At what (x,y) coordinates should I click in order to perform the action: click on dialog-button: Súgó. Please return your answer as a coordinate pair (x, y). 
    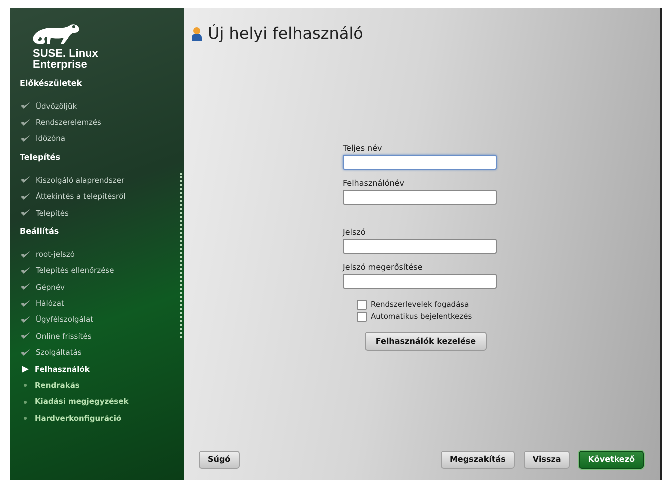
    Looking at the image, I should click on (219, 460).